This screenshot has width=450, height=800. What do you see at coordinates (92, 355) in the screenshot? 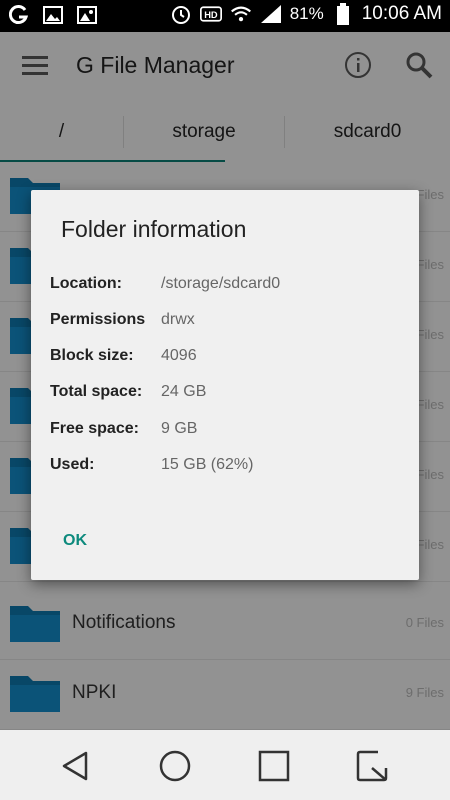
I see `info-label: Block size:` at bounding box center [92, 355].